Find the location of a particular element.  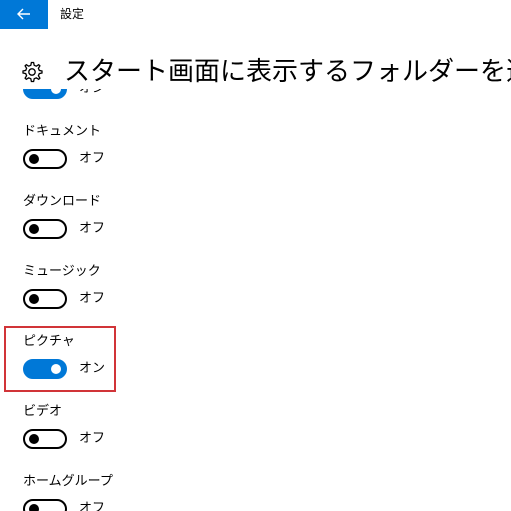

back-button is located at coordinates (24, 14).